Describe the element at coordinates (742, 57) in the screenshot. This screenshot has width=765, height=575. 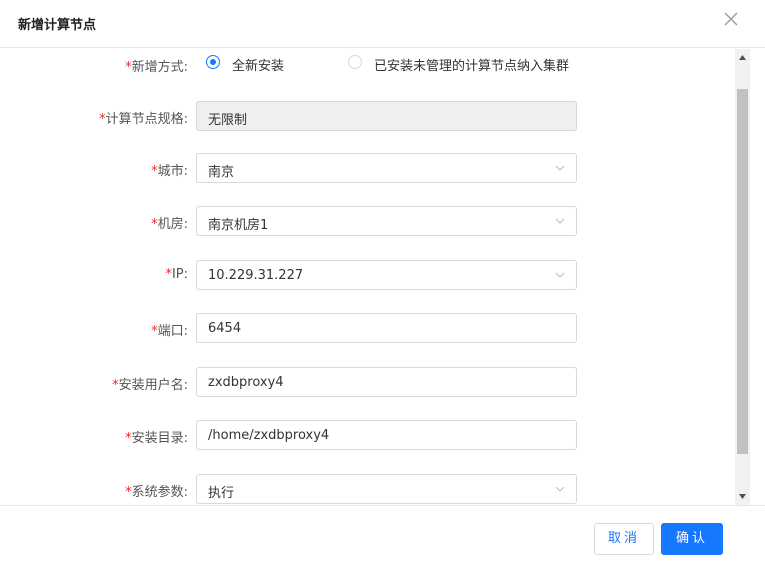
I see `scroll-up-arrow-icon` at that location.